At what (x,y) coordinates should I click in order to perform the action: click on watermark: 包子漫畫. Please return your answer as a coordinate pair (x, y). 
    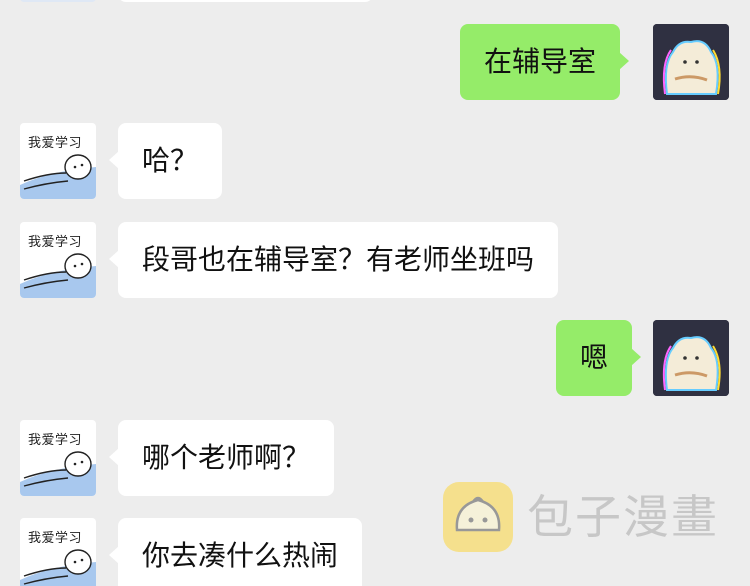
    Looking at the image, I should click on (588, 517).